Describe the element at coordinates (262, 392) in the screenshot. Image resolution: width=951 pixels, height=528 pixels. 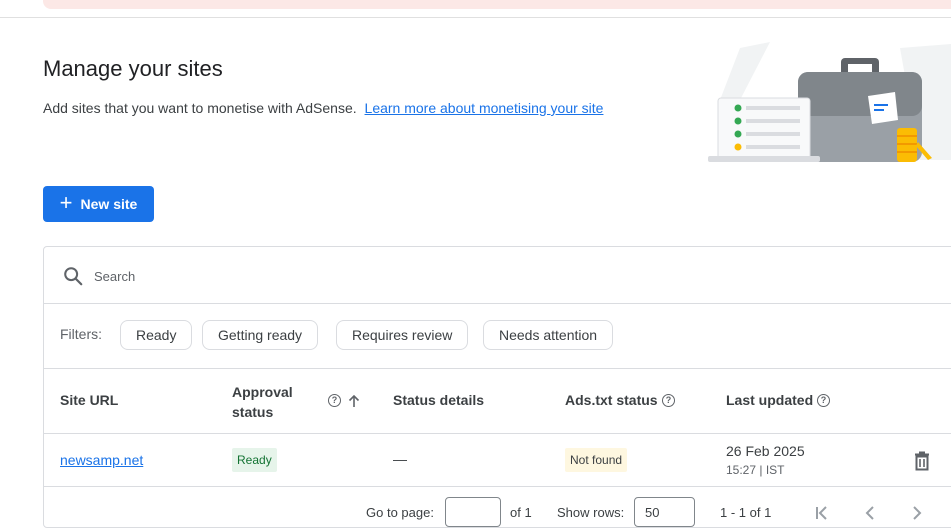
I see `approval-status-line1: Approval` at that location.